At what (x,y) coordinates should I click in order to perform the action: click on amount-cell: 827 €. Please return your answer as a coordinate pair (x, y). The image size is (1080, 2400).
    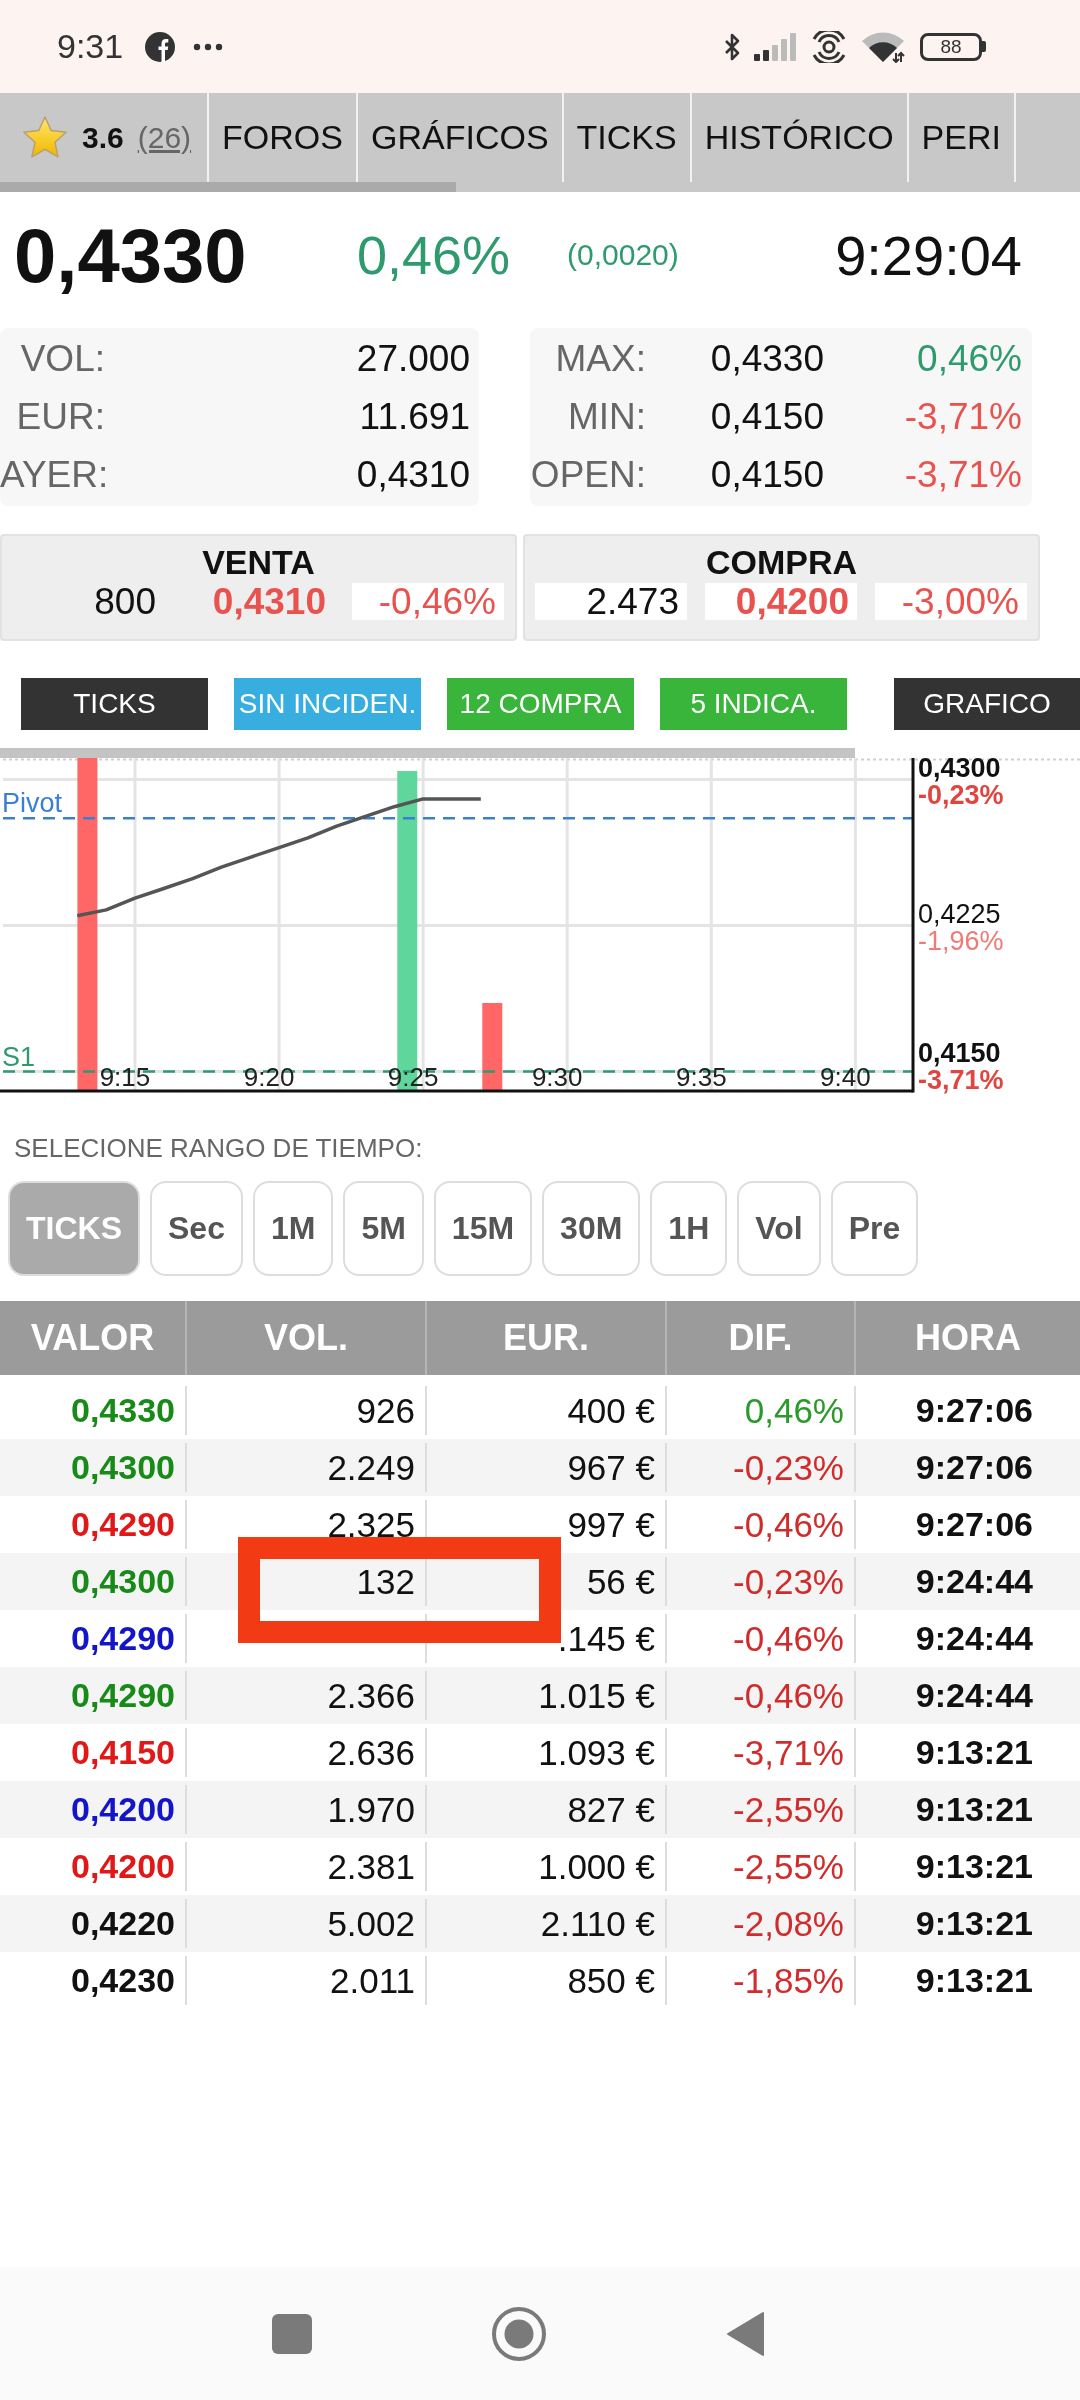
    Looking at the image, I should click on (547, 1809).